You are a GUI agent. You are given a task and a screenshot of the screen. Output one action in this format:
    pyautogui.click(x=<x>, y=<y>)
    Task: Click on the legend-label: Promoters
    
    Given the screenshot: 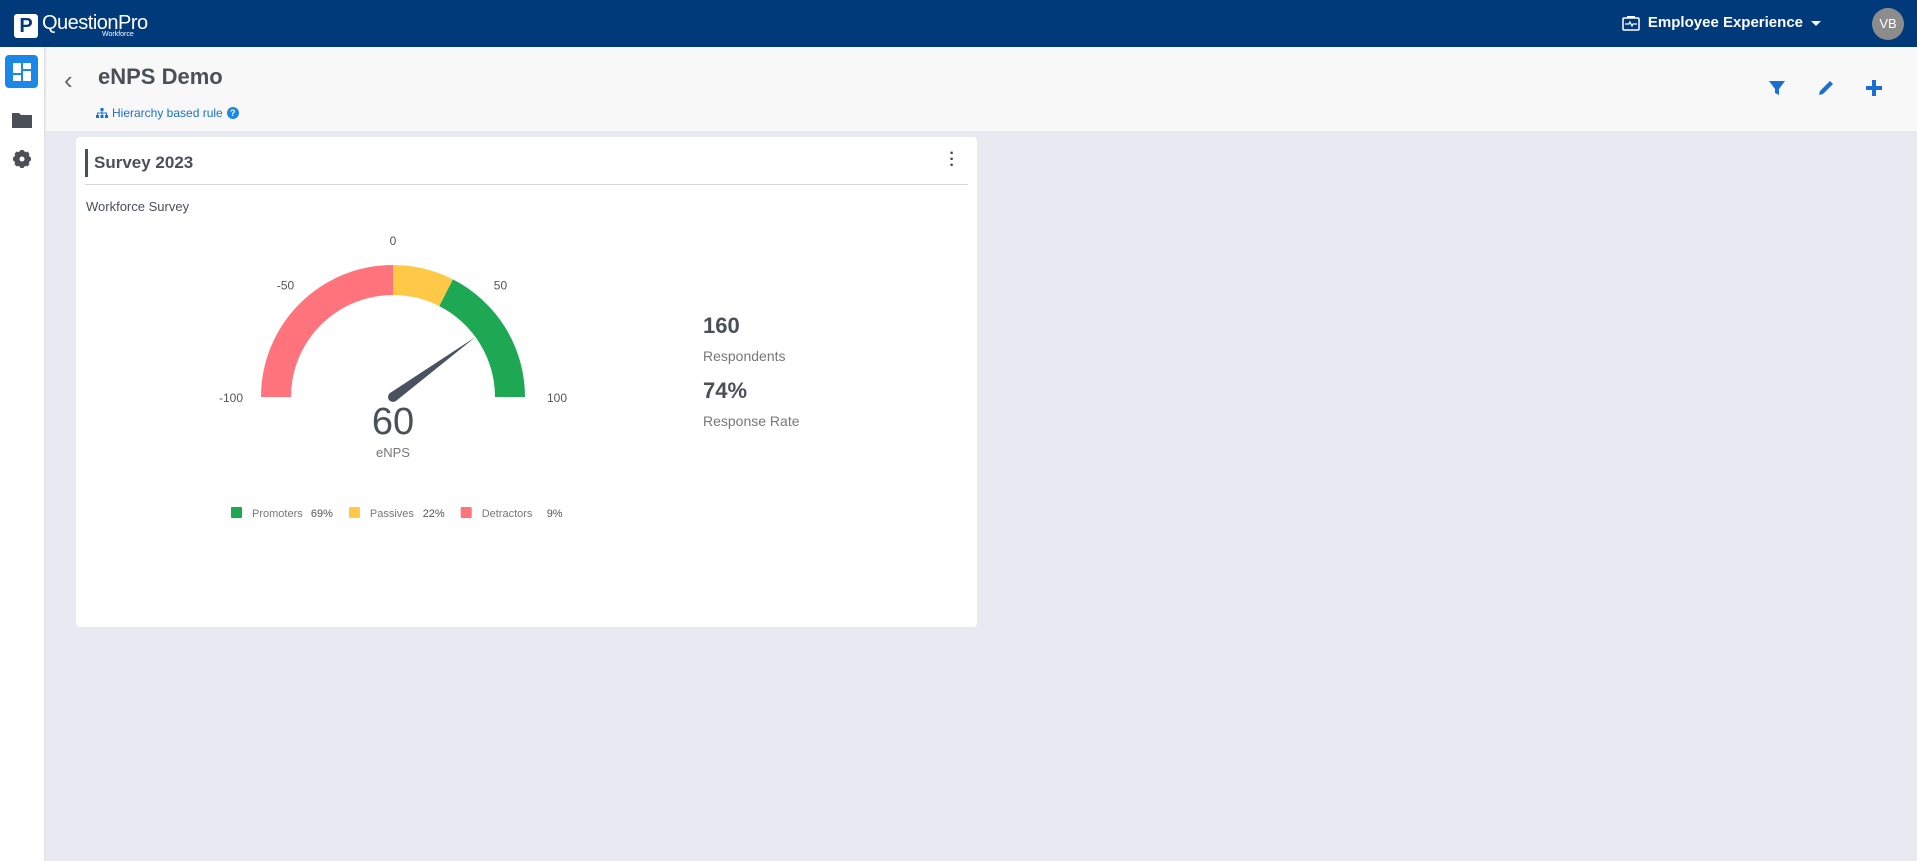 What is the action you would take?
    pyautogui.click(x=277, y=514)
    